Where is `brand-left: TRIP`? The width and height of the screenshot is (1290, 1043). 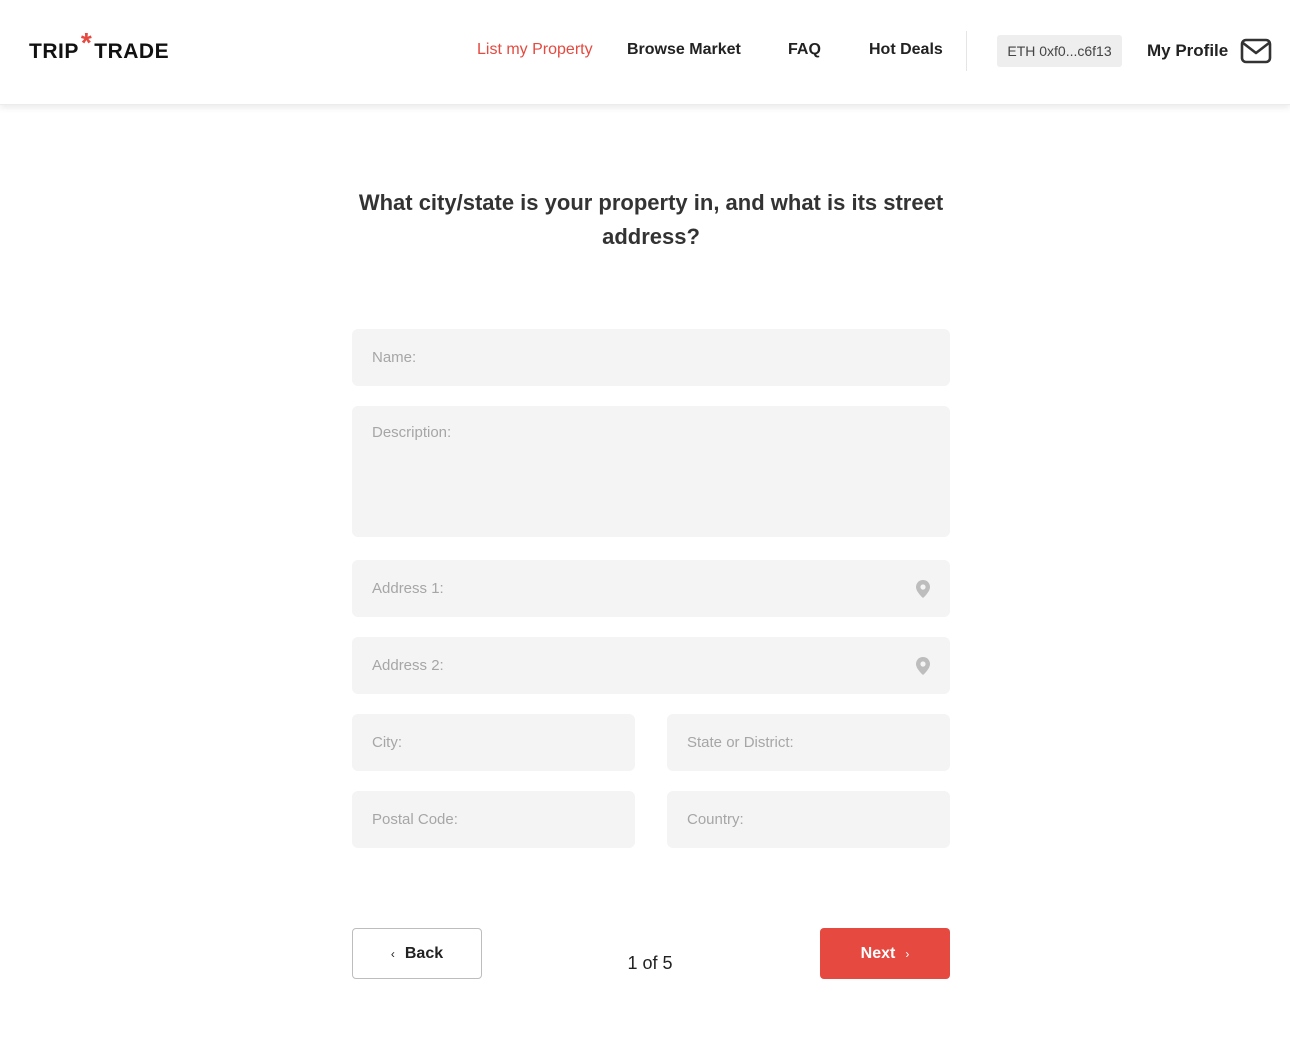
brand-left: TRIP is located at coordinates (54, 51).